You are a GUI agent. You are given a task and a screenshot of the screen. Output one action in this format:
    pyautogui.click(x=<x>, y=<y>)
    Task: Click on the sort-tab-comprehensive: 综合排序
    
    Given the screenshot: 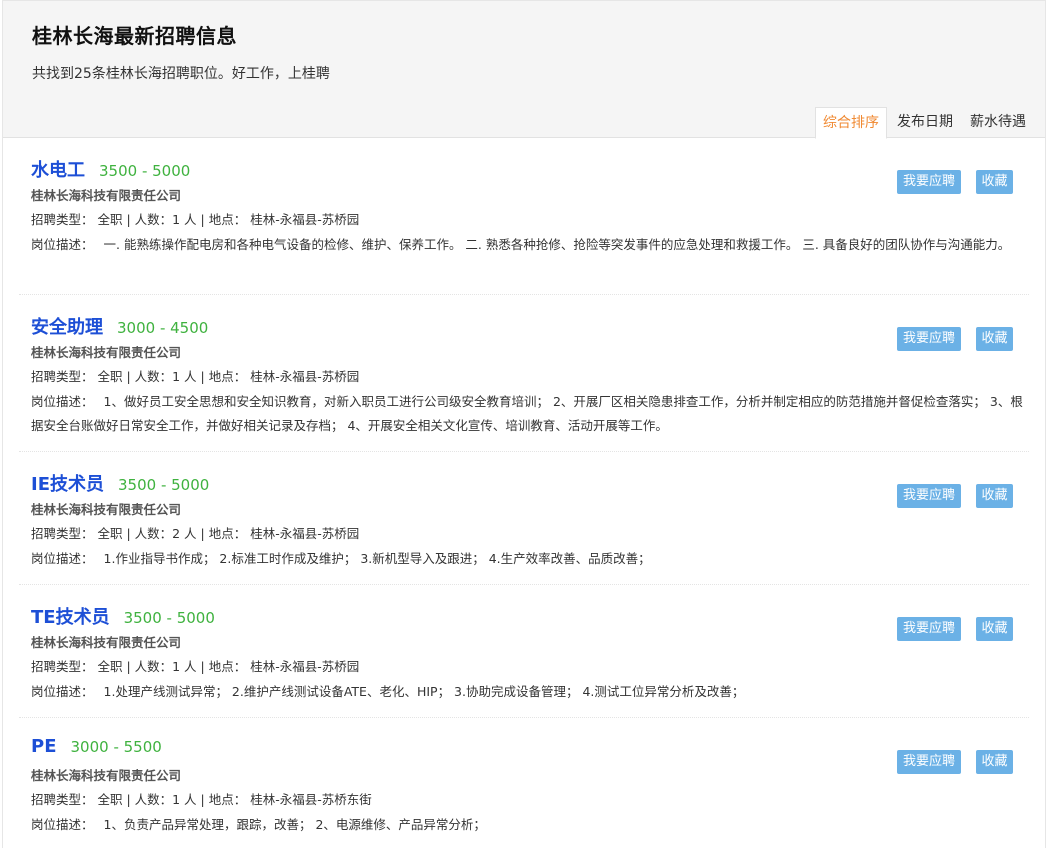 What is the action you would take?
    pyautogui.click(x=851, y=123)
    